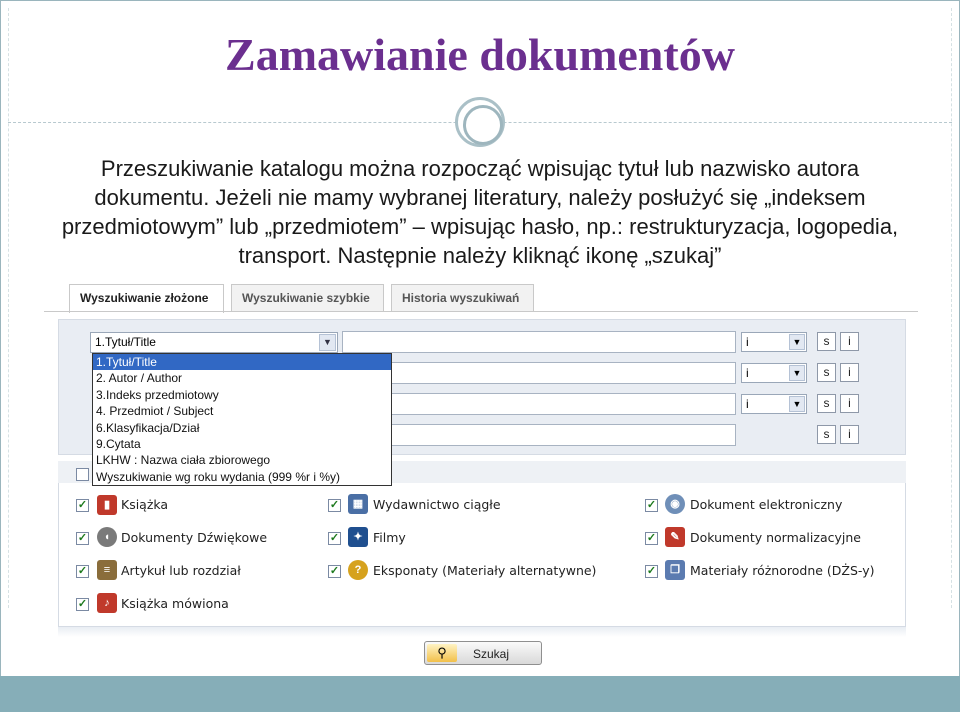 The image size is (960, 712). I want to click on checkbox-article: ✓, so click(82, 571).